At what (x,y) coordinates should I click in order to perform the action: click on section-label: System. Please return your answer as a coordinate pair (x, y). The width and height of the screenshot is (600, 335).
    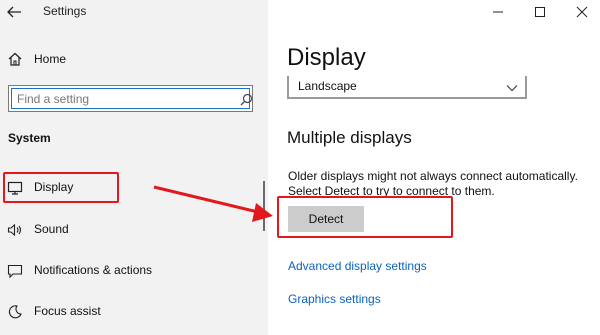
    Looking at the image, I should click on (29, 138).